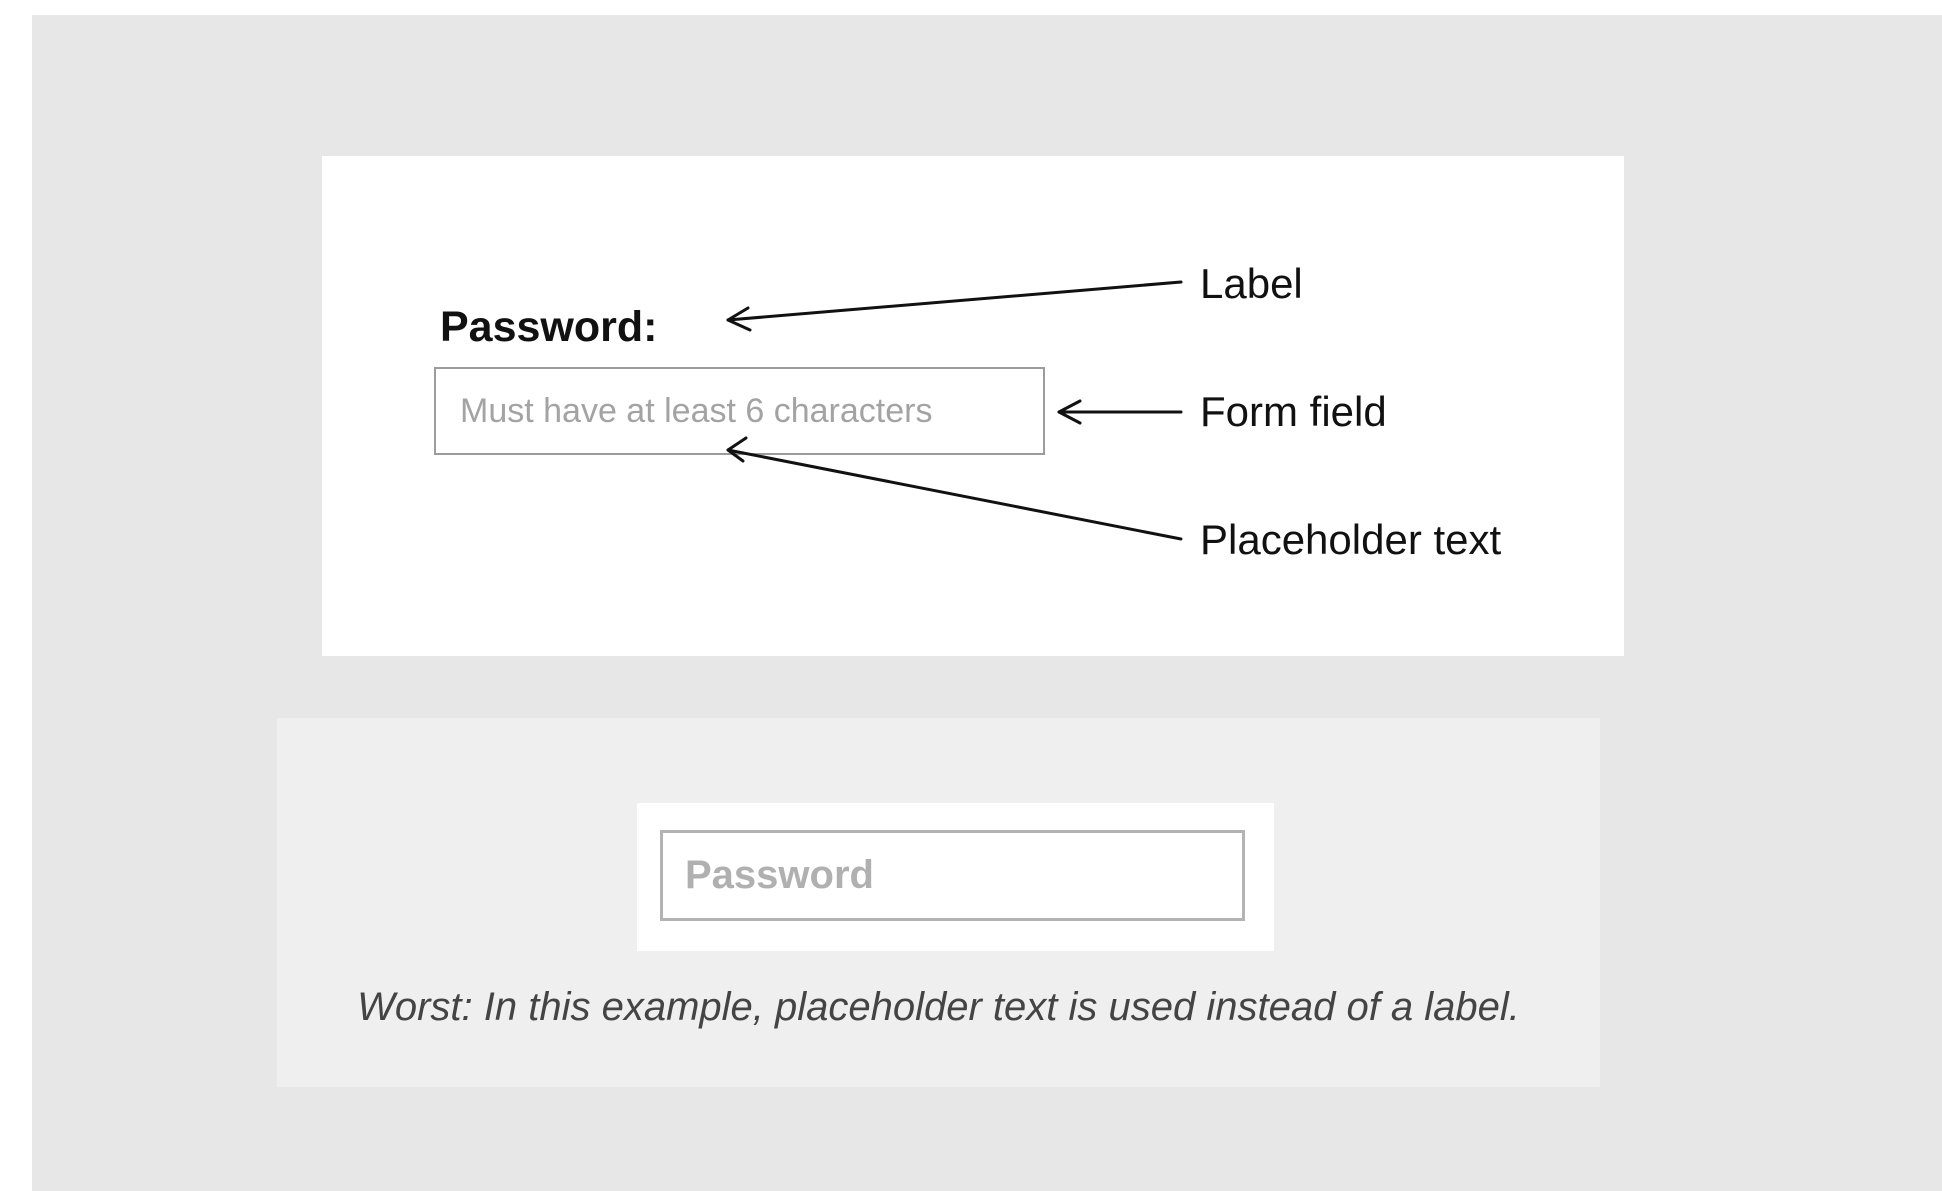 This screenshot has width=1942, height=1191. I want to click on annotation-label: Label, so click(1251, 283).